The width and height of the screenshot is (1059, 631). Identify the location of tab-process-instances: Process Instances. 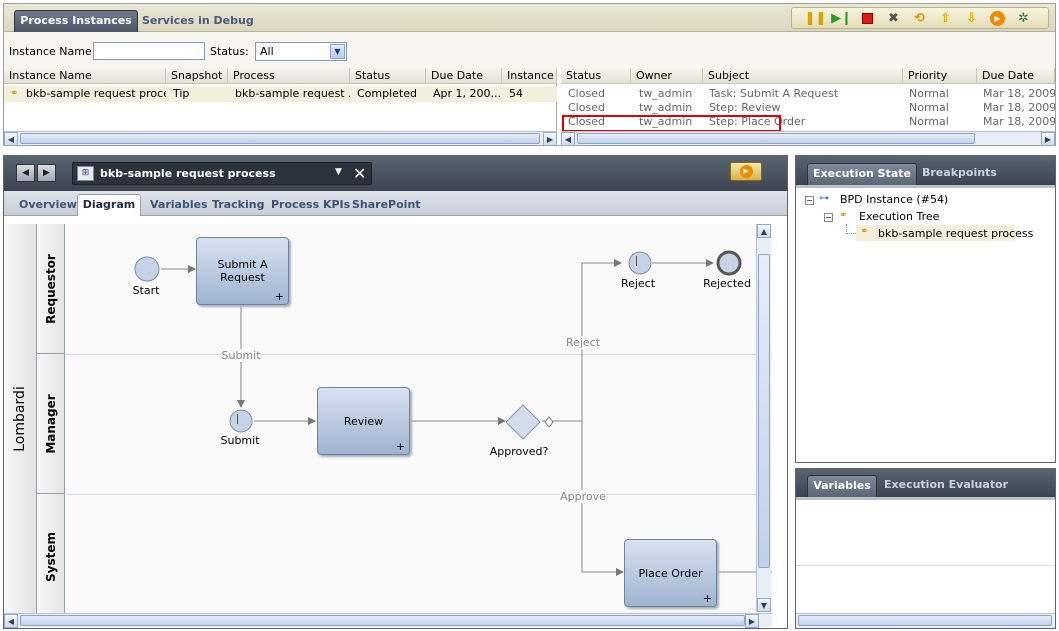
(76, 21).